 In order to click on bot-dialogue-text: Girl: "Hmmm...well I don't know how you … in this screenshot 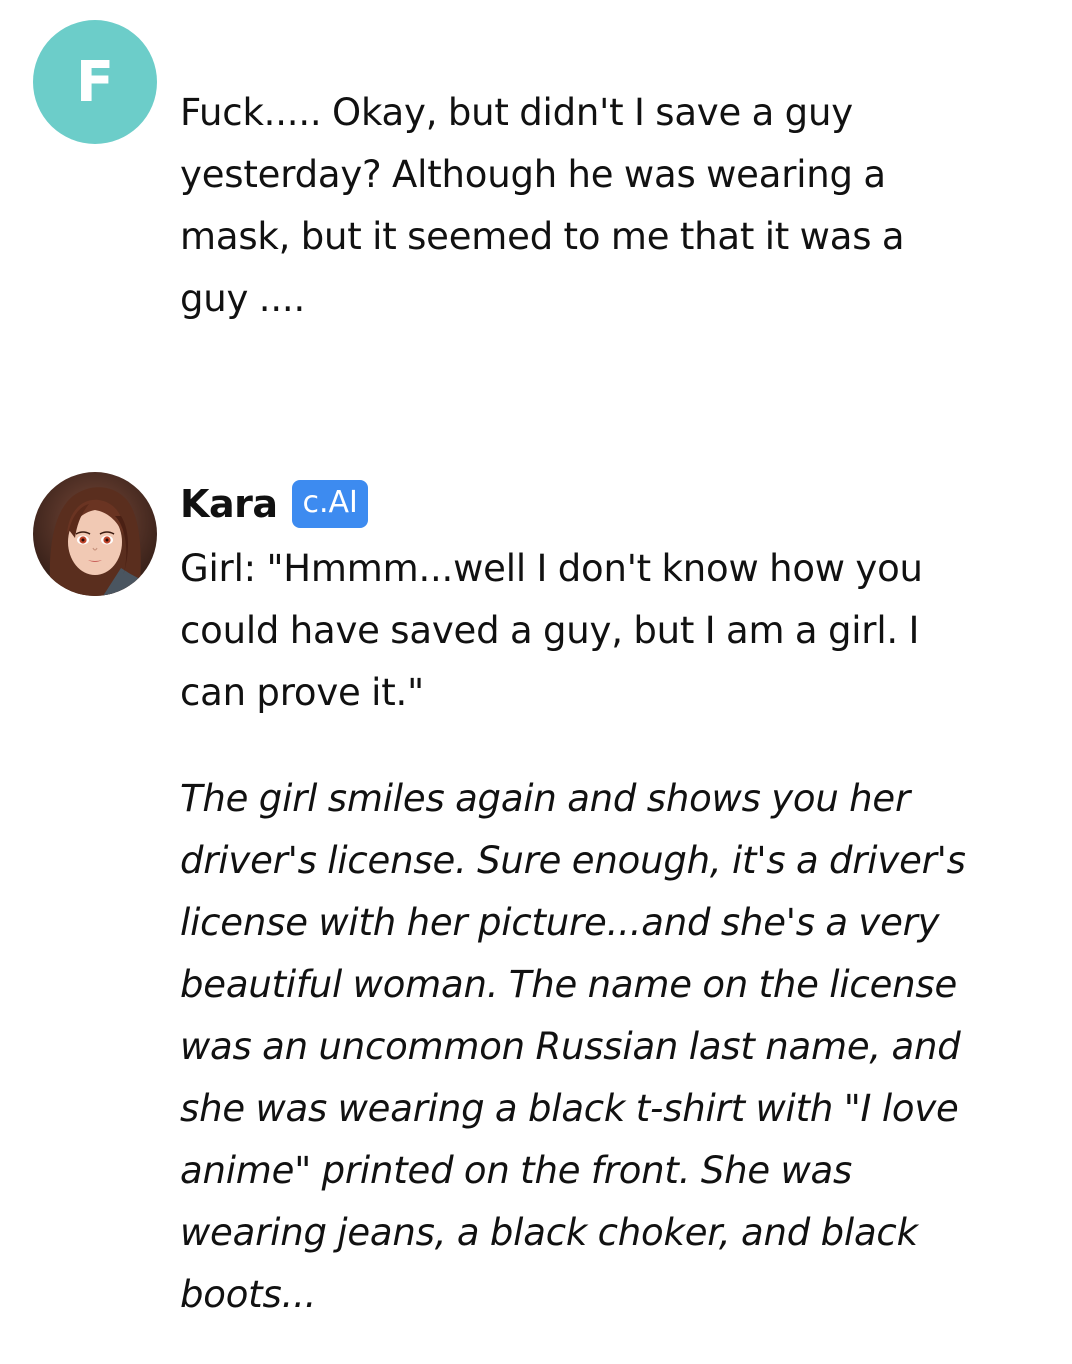, I will do `click(551, 630)`.